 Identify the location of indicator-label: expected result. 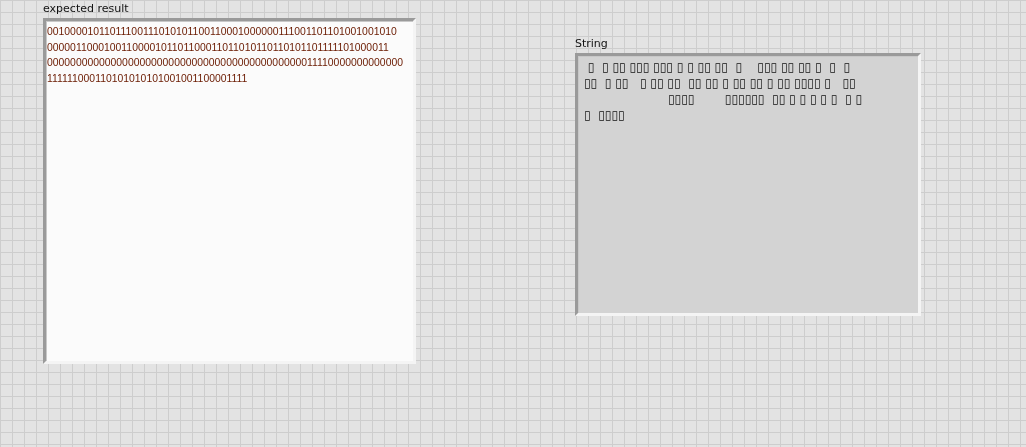
(86, 9).